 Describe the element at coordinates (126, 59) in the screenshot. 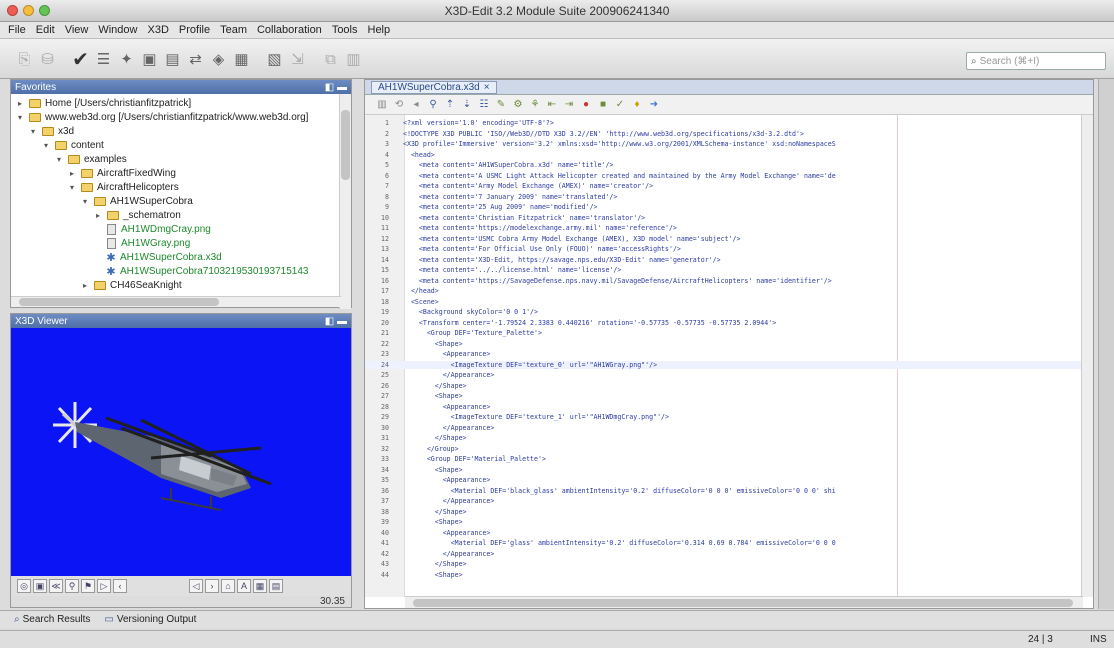

I see `schema-icon: ✦` at that location.